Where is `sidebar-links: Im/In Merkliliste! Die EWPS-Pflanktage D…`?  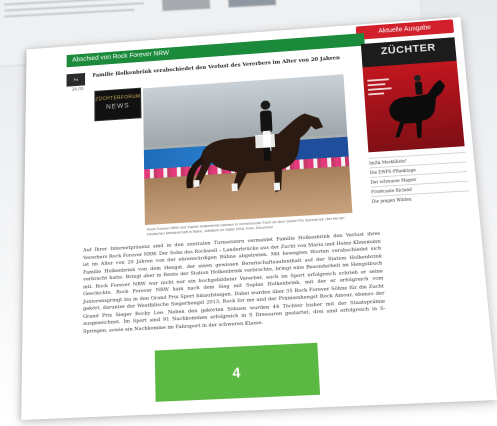
sidebar-links: Im/In Merkliliste! Die EWPS-Pflanktage D… is located at coordinates (419, 179).